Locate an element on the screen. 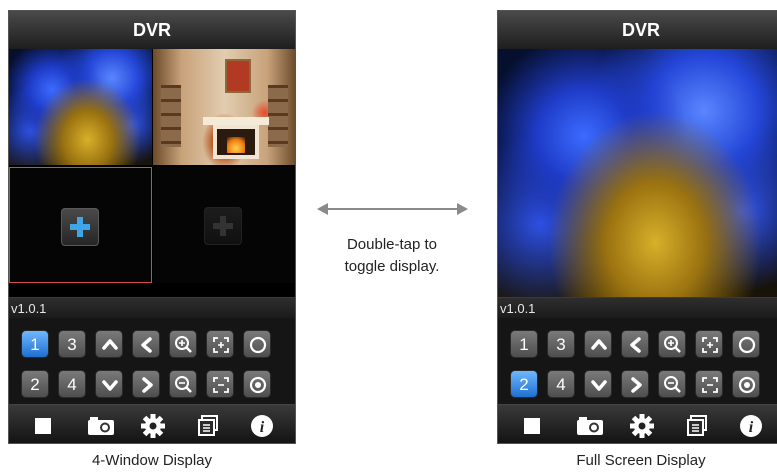 The width and height of the screenshot is (777, 472). camera-view-3-empty is located at coordinates (80, 225).